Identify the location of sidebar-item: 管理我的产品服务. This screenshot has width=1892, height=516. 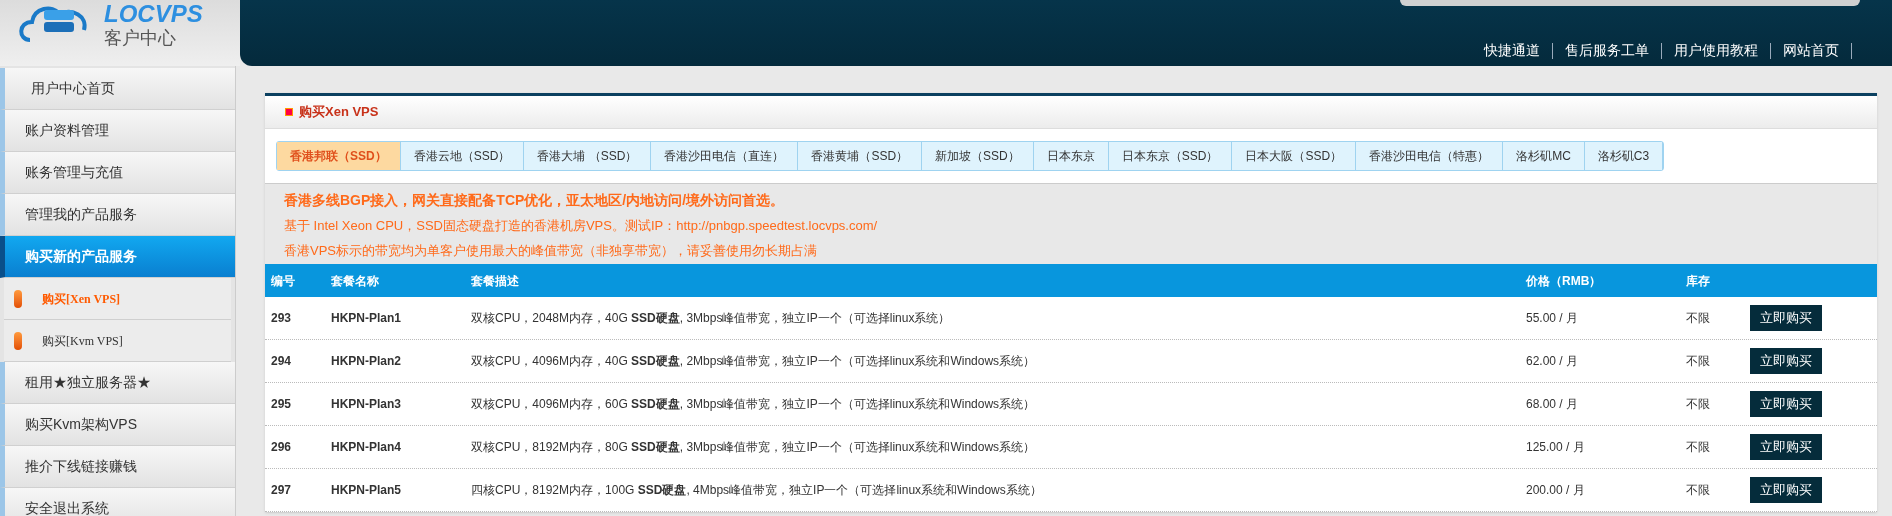
(117, 215).